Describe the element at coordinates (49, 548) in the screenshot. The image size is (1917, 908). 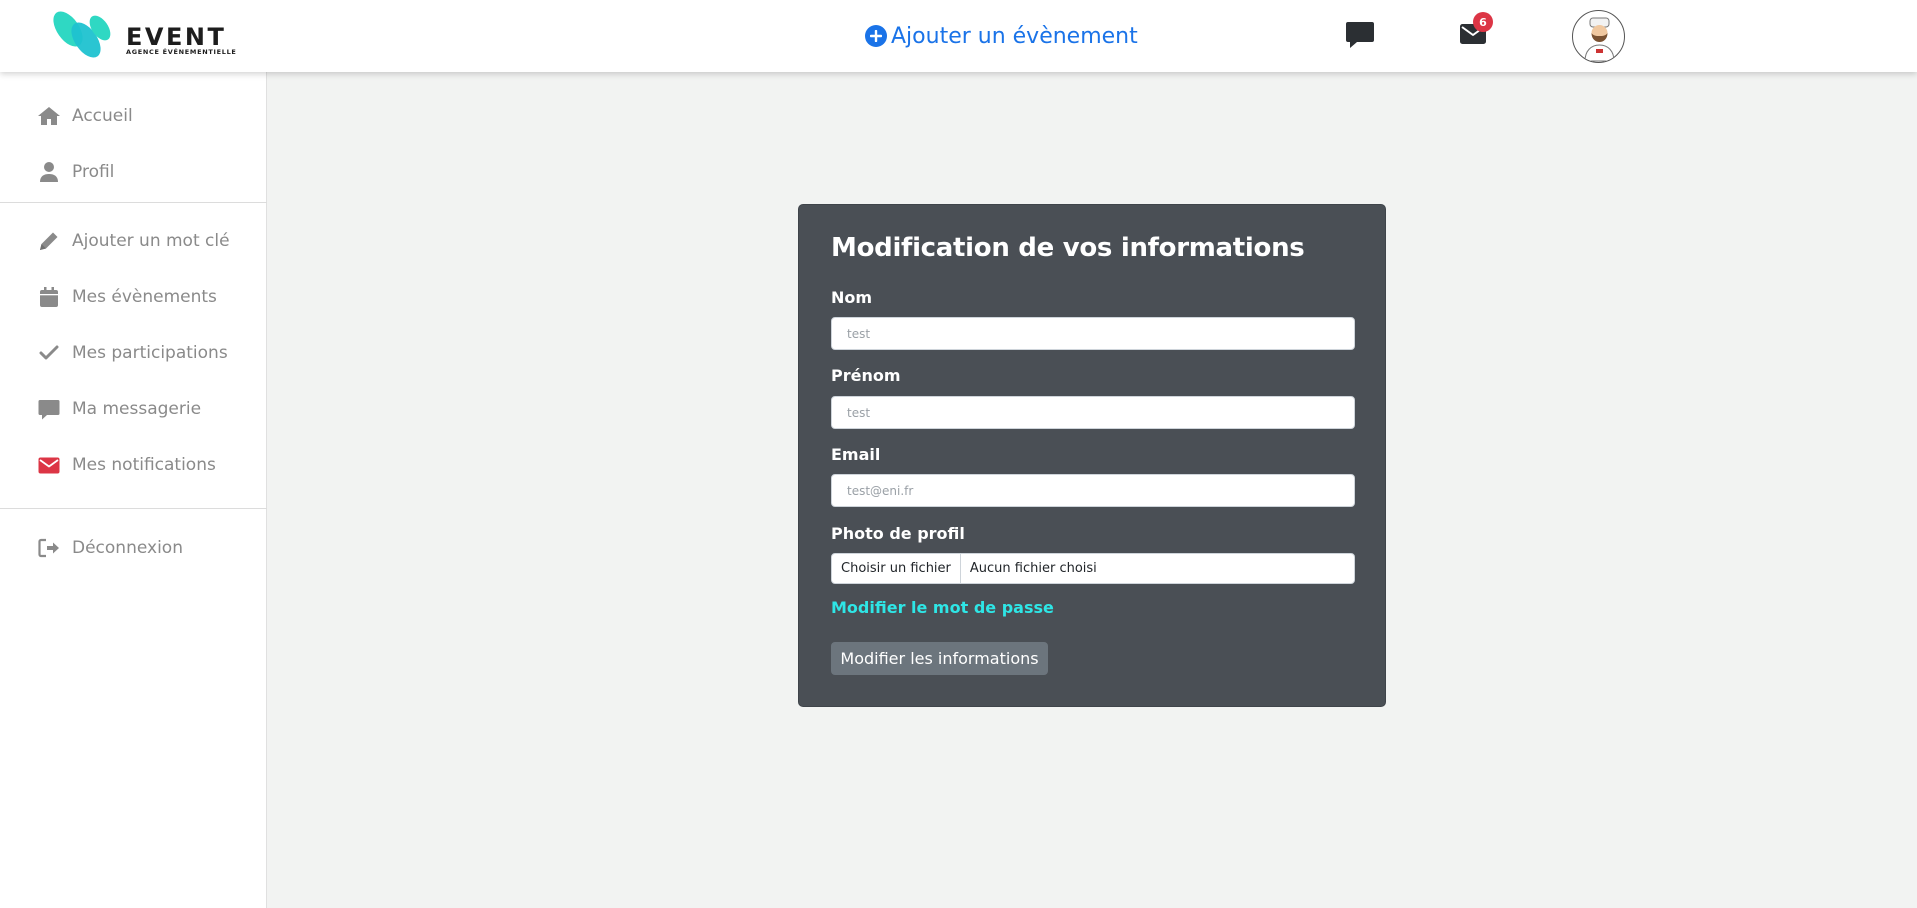
I see `logout-icon` at that location.